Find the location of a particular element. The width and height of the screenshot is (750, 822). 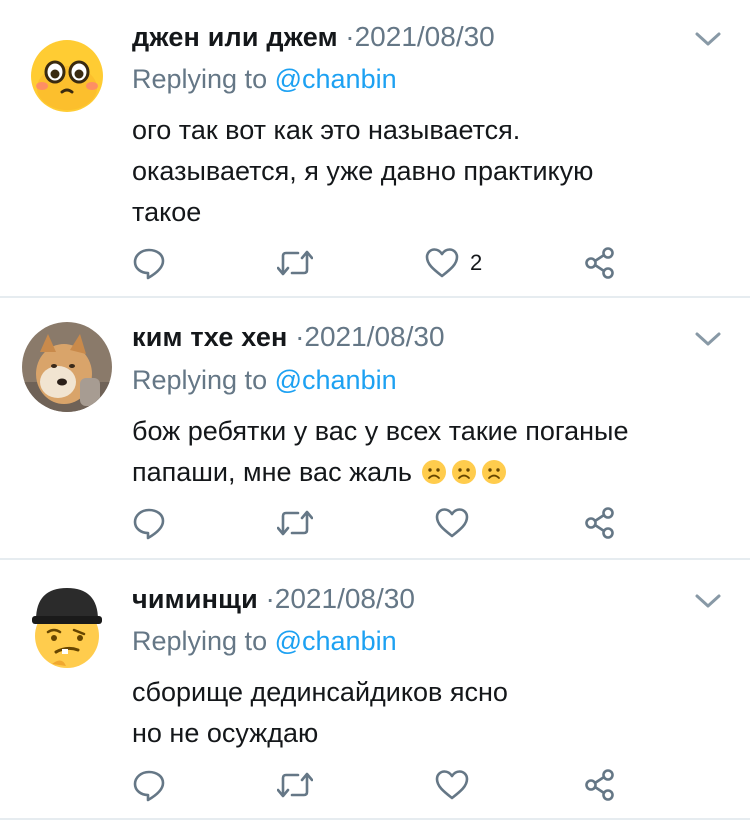

like-count: 2 is located at coordinates (476, 262).